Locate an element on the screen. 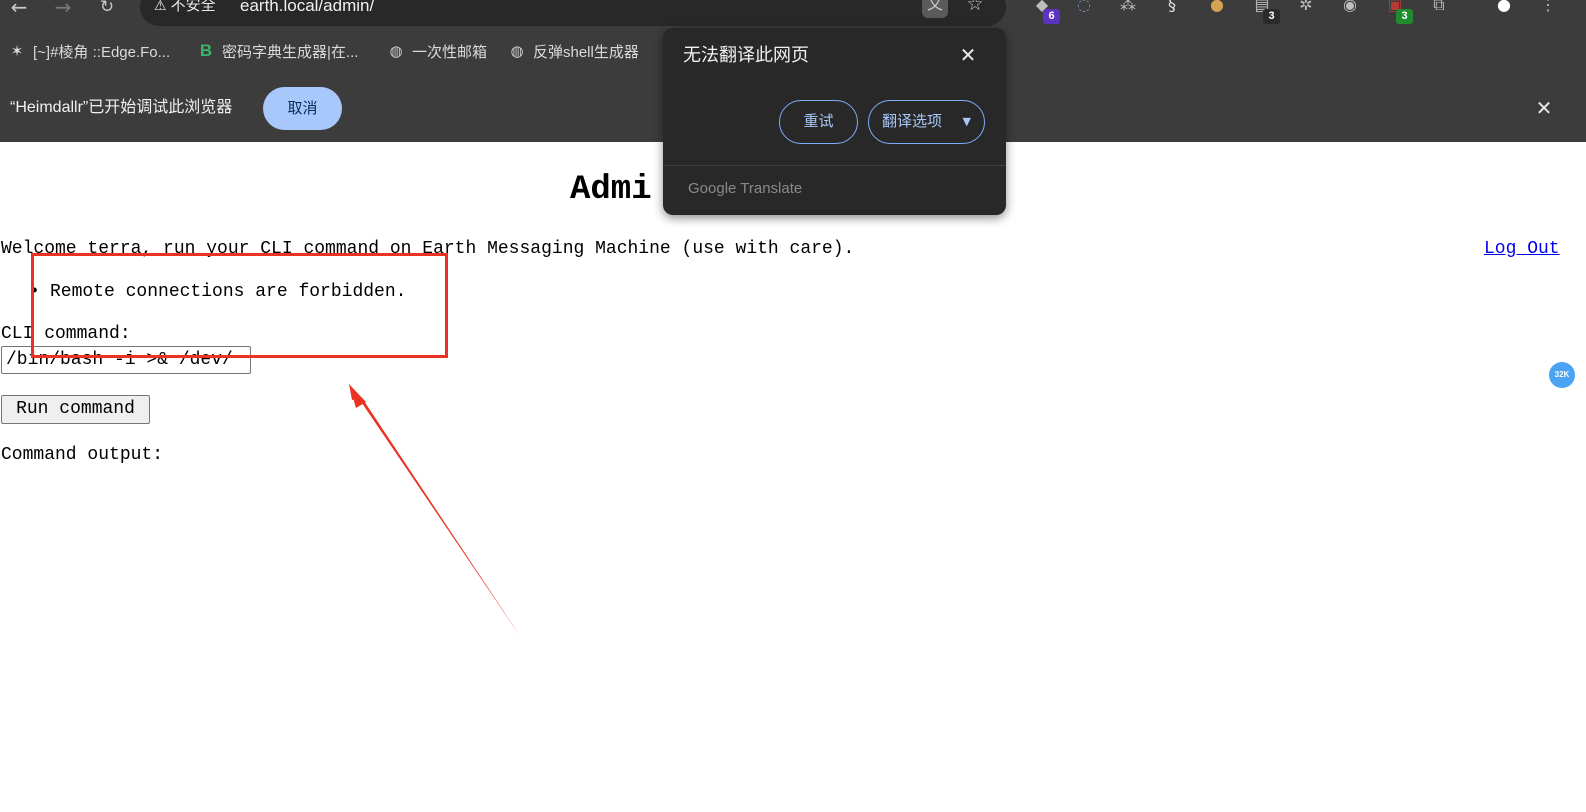 The height and width of the screenshot is (812, 1586). infobar-message: “Heimdallr”已开始调试此浏览器 is located at coordinates (121, 107).